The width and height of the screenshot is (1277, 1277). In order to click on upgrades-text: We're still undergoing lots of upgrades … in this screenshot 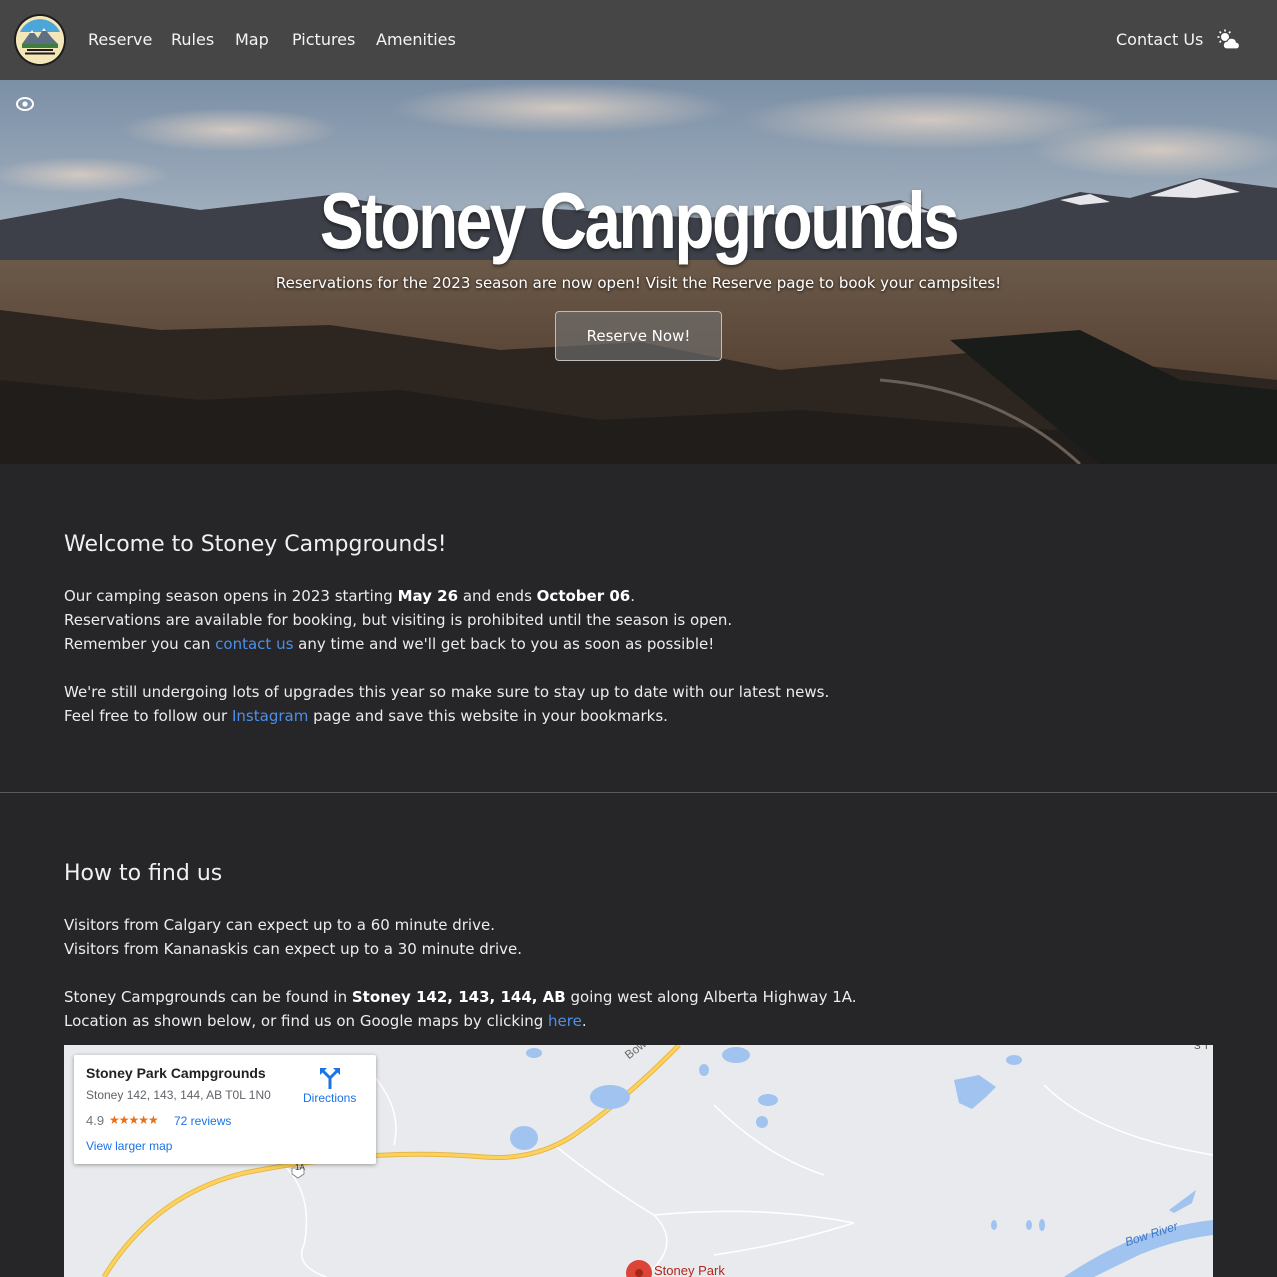, I will do `click(447, 692)`.